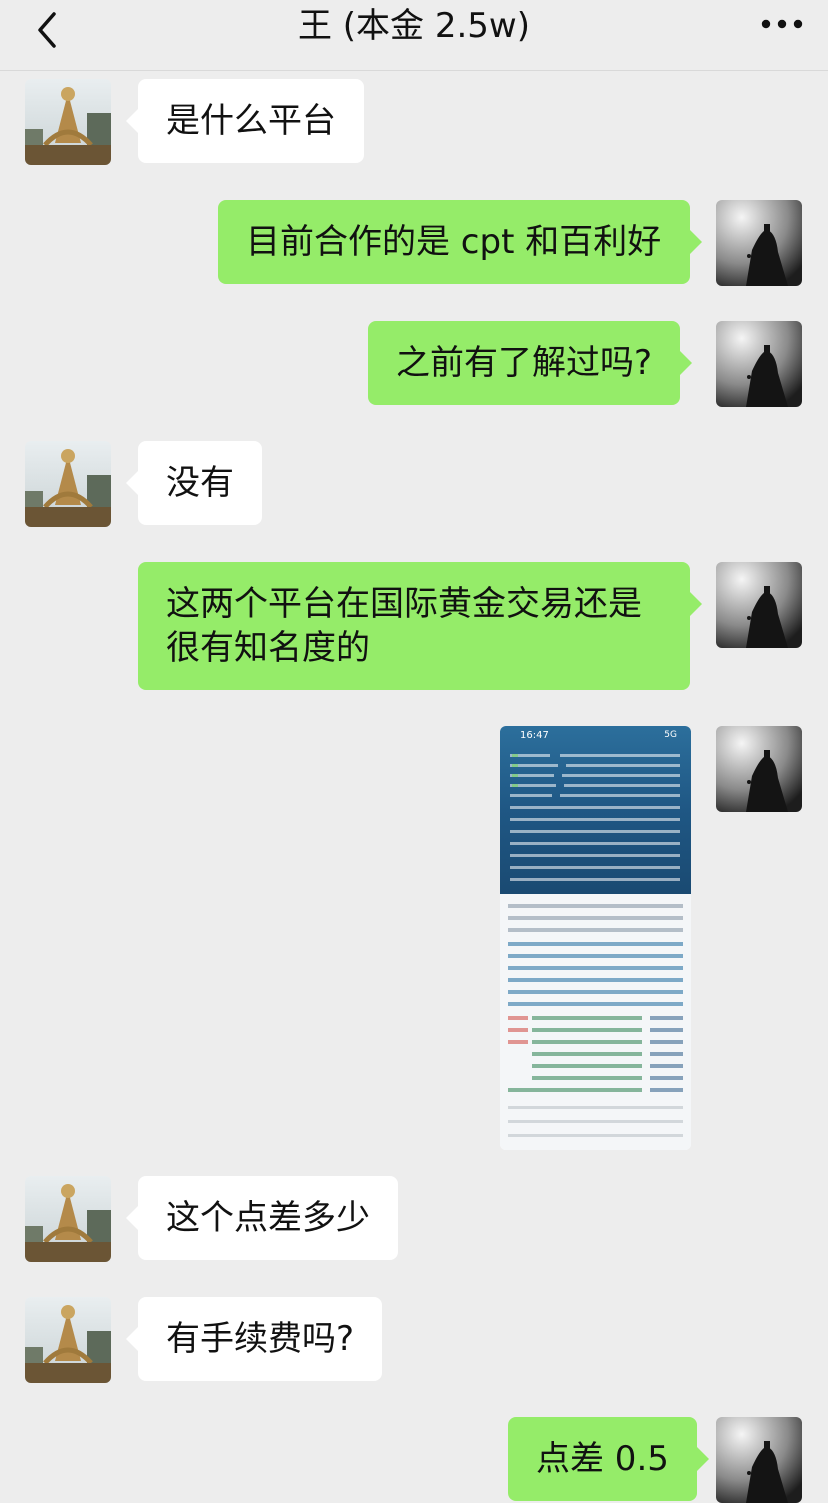 This screenshot has height=1503, width=828. I want to click on chat-header: 王 (本金 2.5w), so click(414, 35).